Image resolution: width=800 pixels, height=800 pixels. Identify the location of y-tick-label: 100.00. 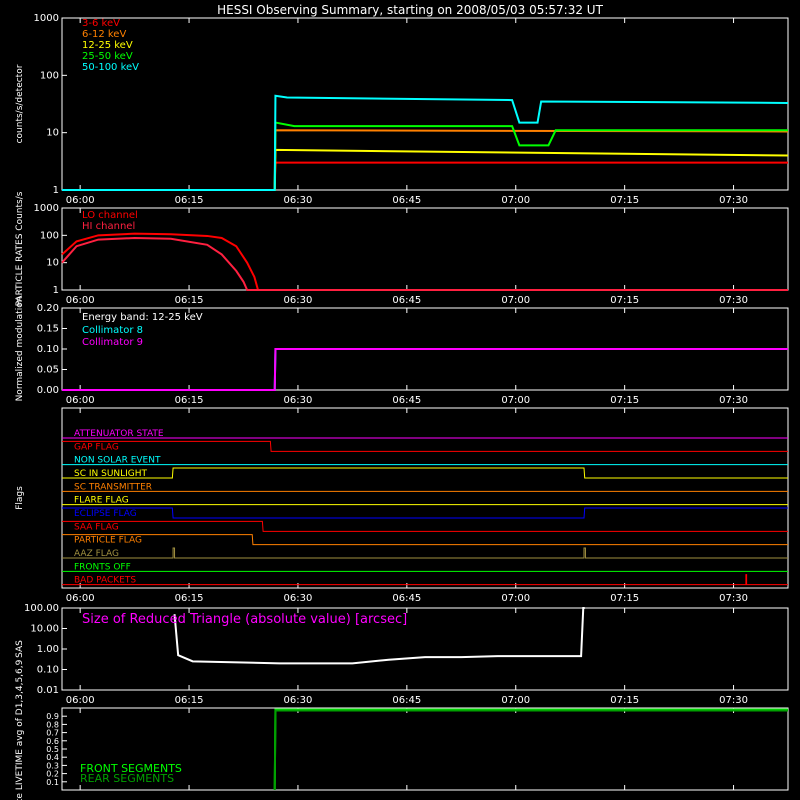
(41, 608).